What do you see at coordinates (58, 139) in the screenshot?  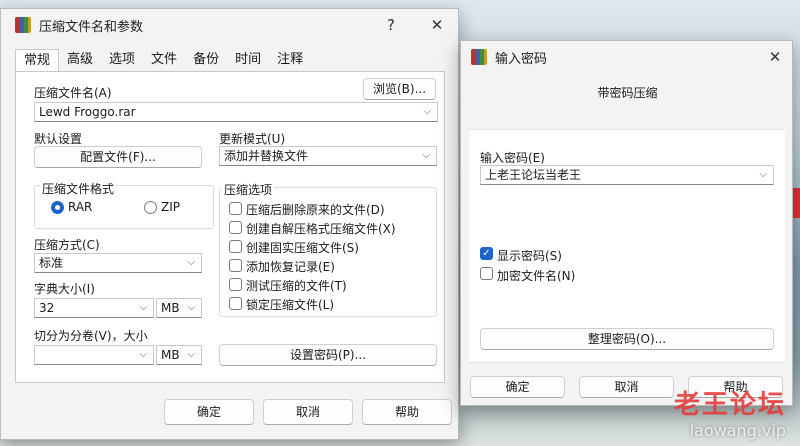 I see `default-settings-label: 默认设置` at bounding box center [58, 139].